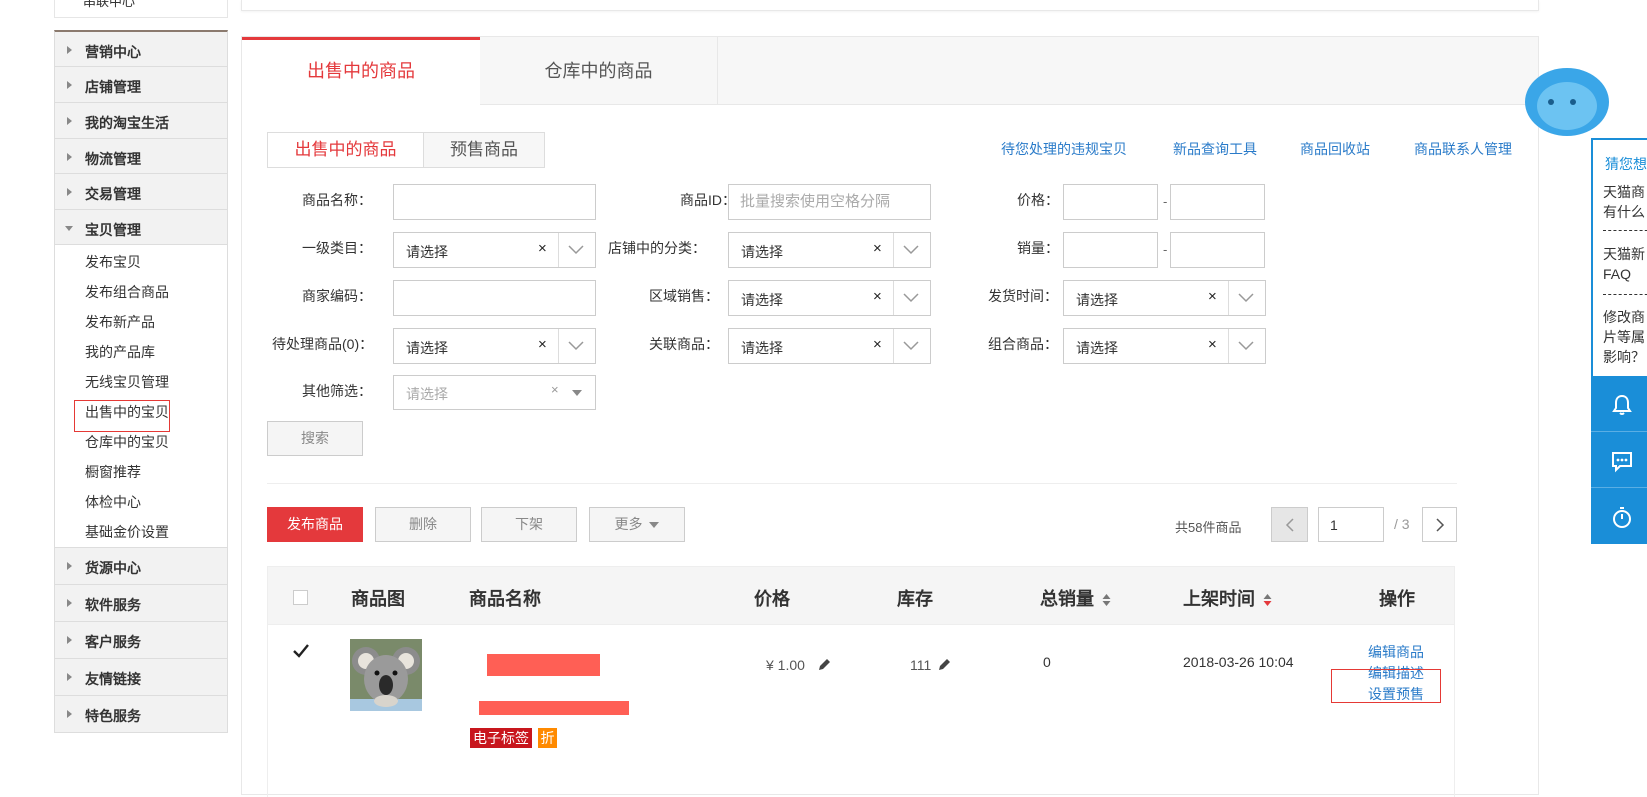  I want to click on sidebar-group-label: 宝贝管理, so click(113, 230).